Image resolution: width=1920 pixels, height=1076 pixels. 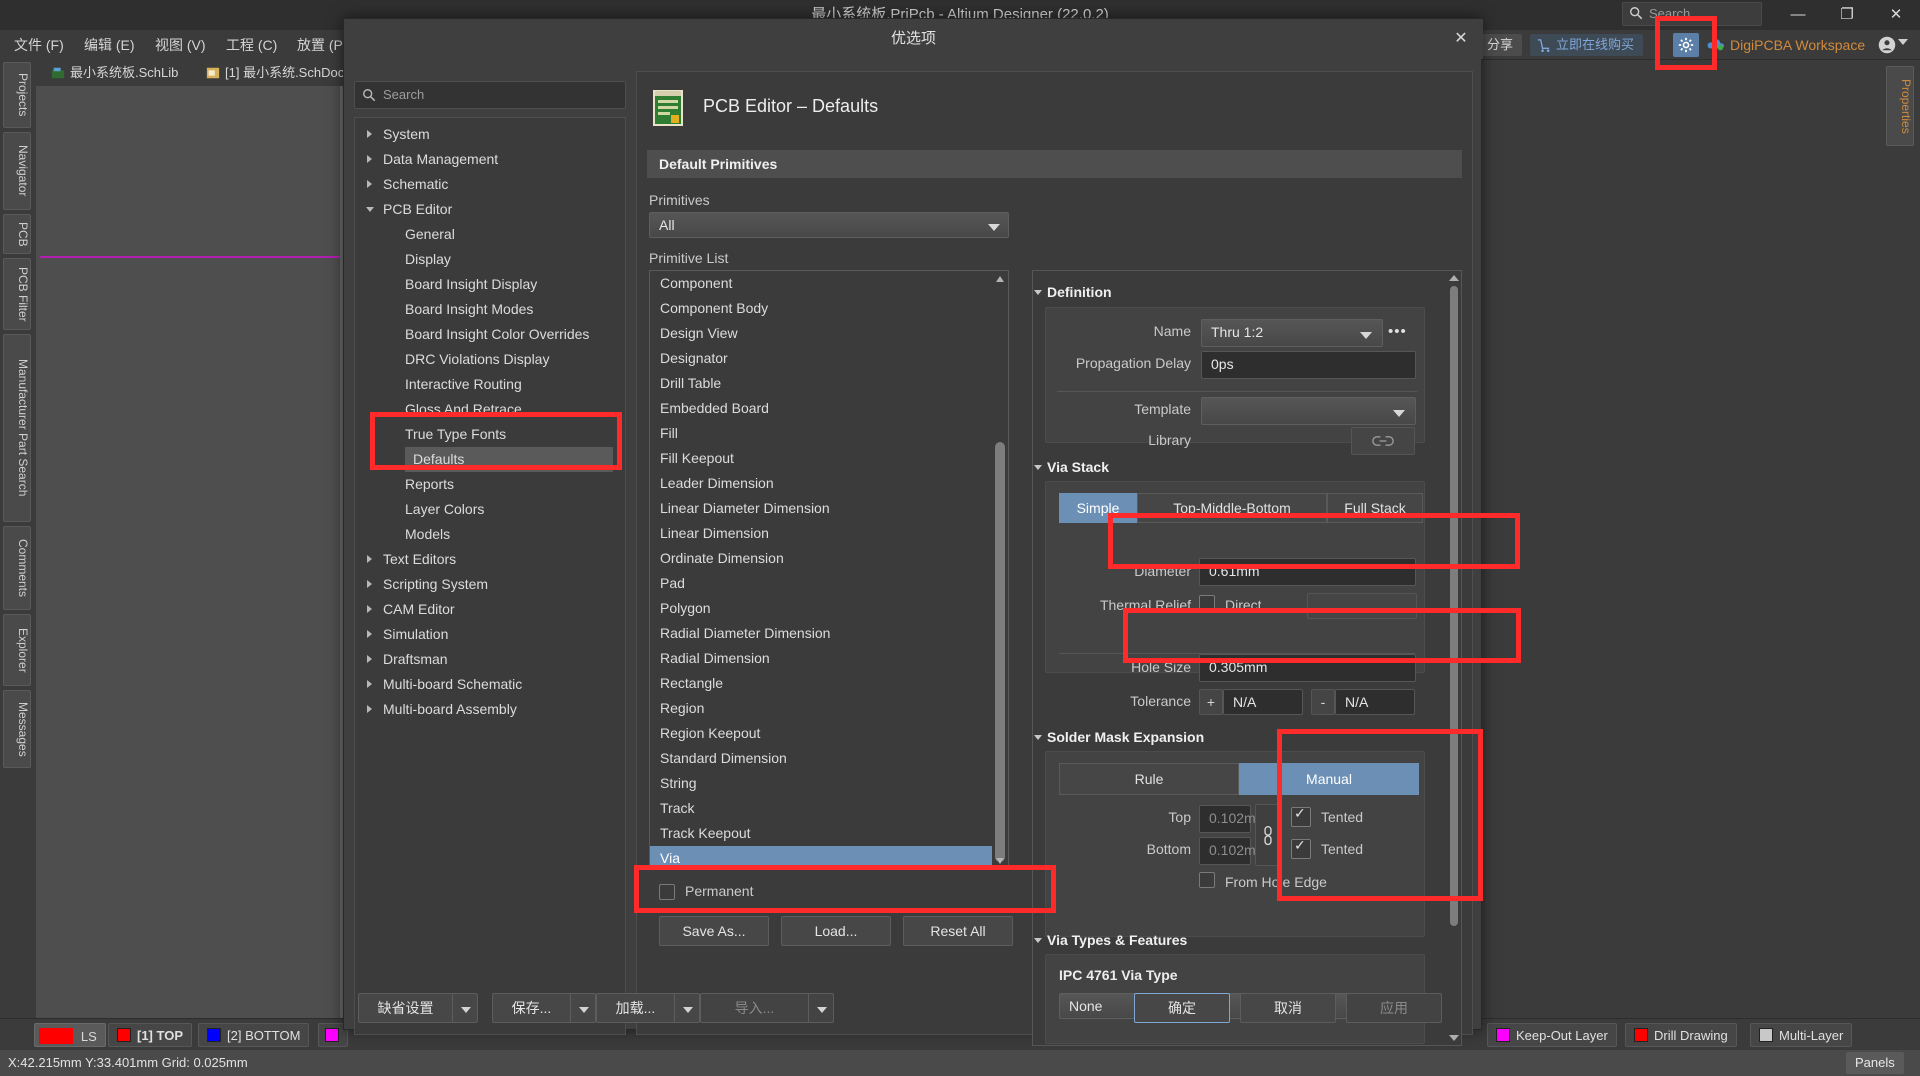 What do you see at coordinates (829, 708) in the screenshot?
I see `list-item: Region` at bounding box center [829, 708].